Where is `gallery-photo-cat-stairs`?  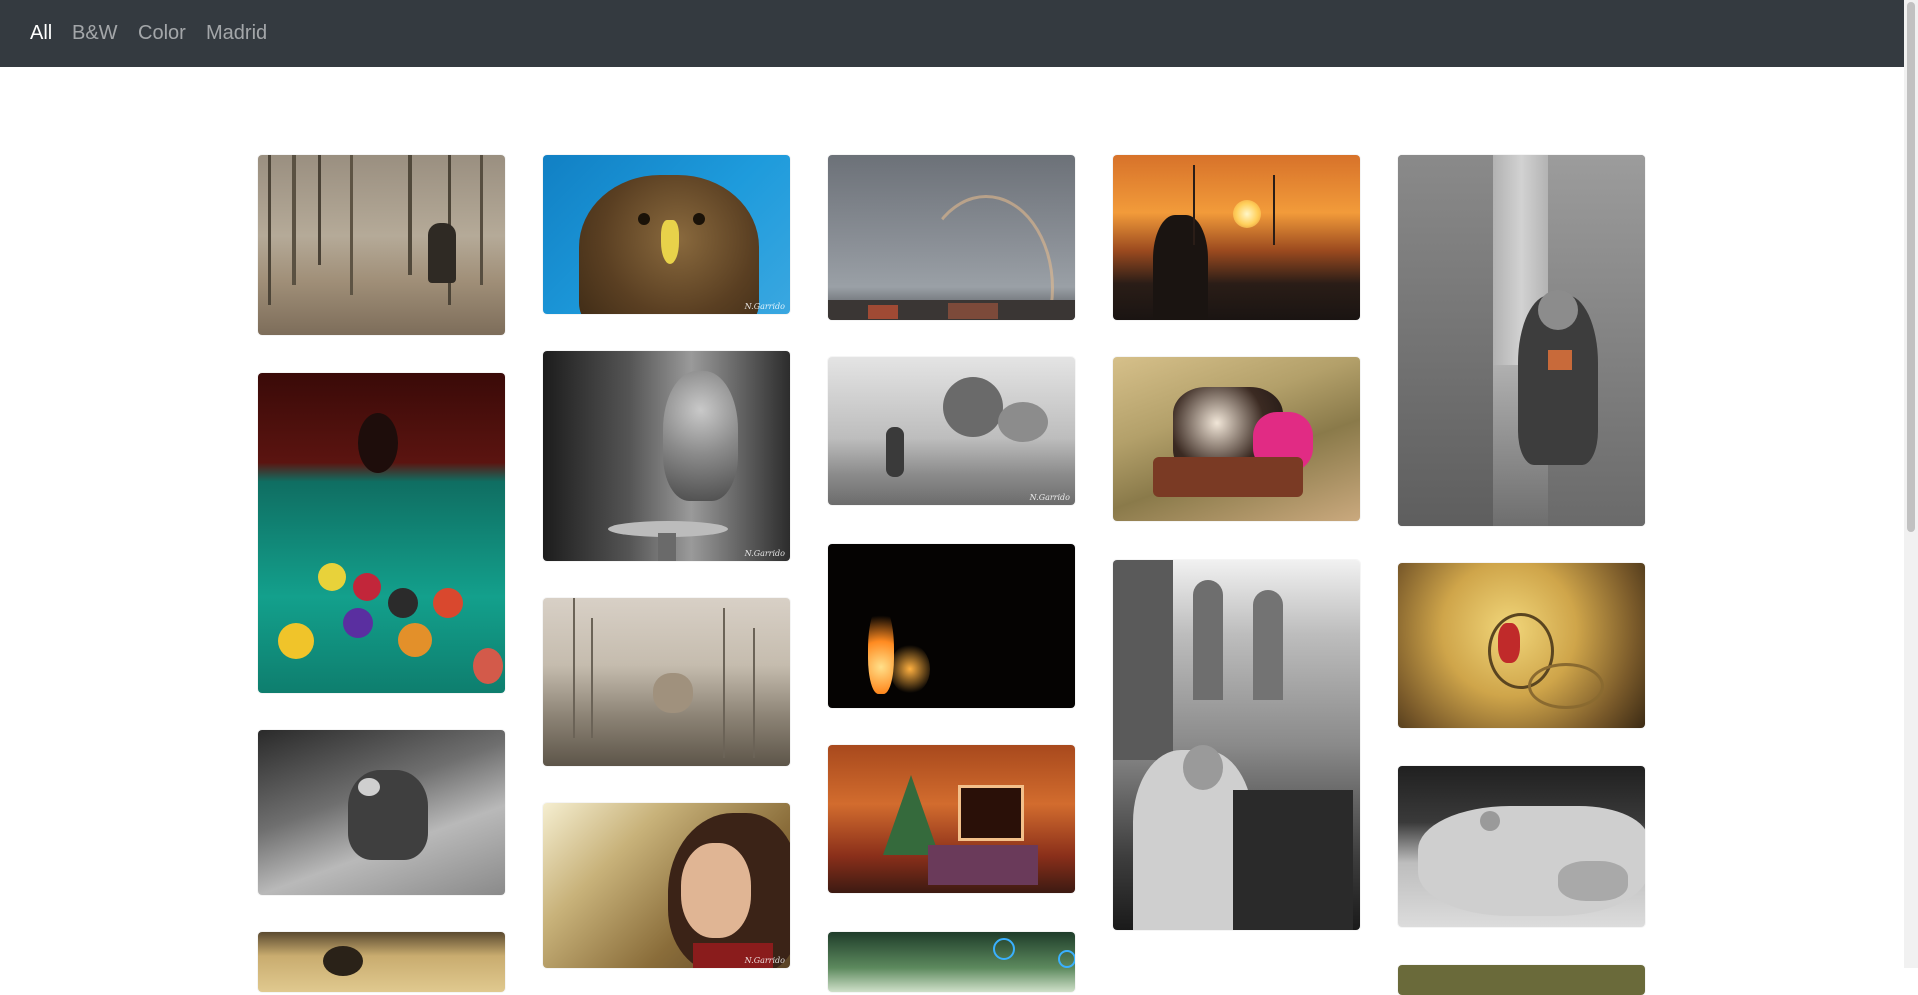 gallery-photo-cat-stairs is located at coordinates (381, 812).